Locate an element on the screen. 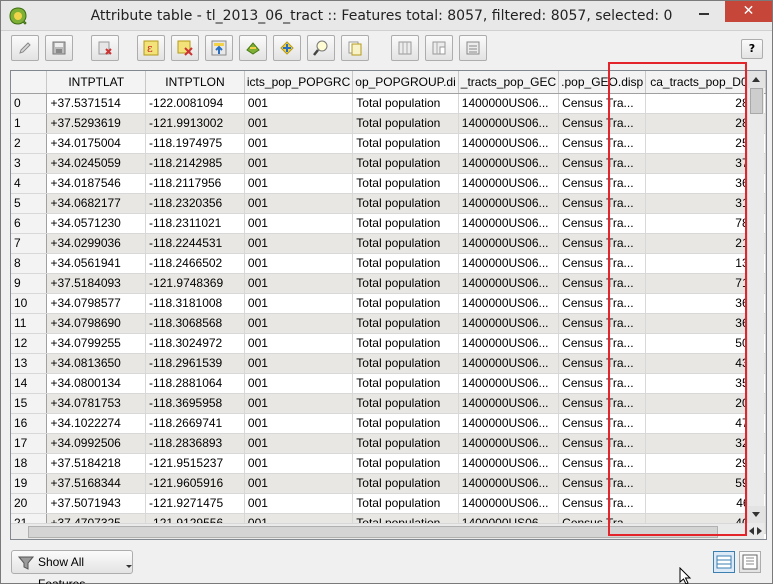  unselect-all-button is located at coordinates (185, 48).